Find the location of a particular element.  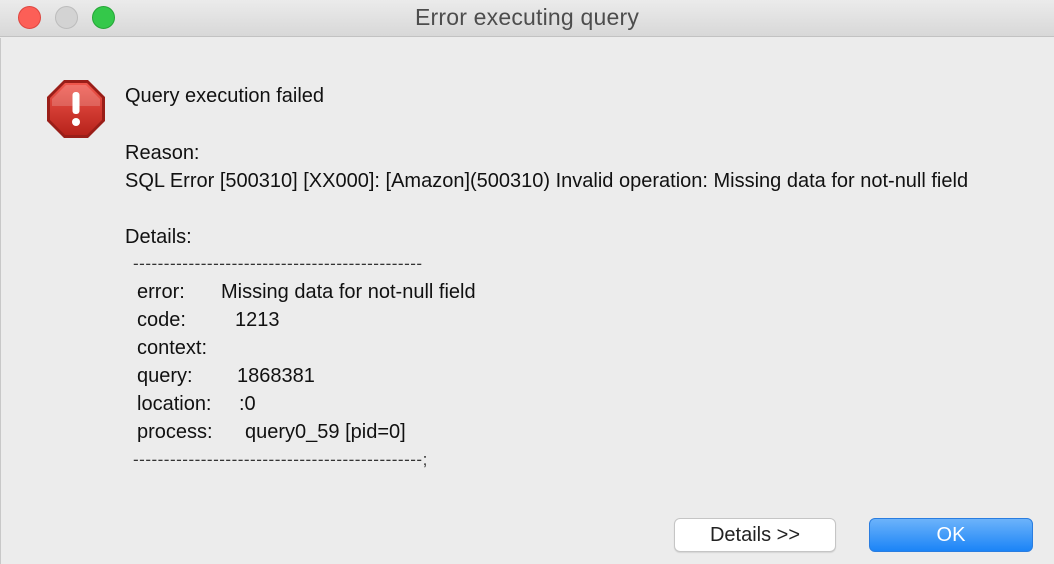

error-stop-icon is located at coordinates (76, 109).